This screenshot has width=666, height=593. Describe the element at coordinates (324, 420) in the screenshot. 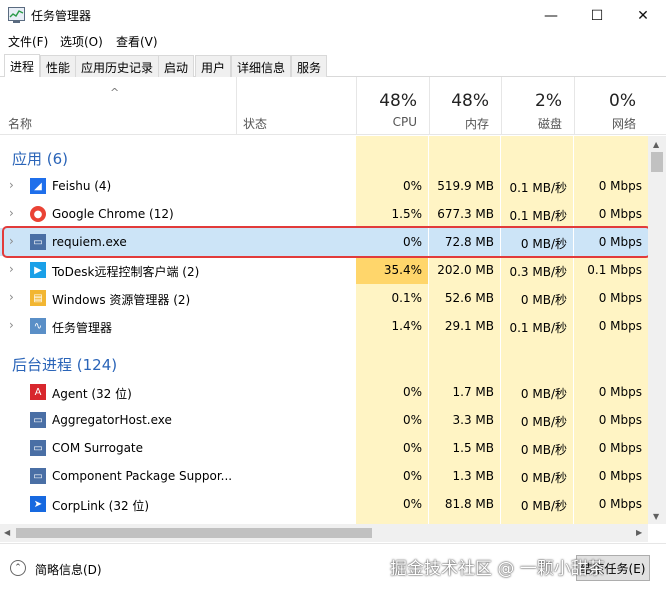

I see `process-row: ▭ AggregatorHost.exe 0% 3.3 MB 0 MB/秒 0 Mbps` at that location.